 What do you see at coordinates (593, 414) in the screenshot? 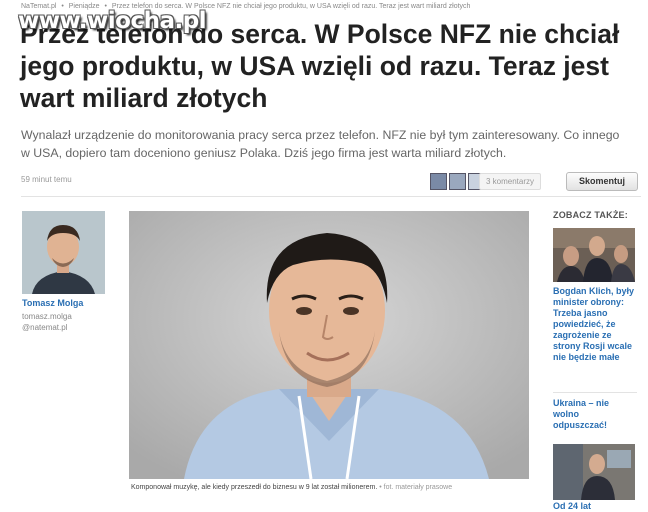
I see `related-link: Ukraina – nie wolno odpuszczać!` at bounding box center [593, 414].